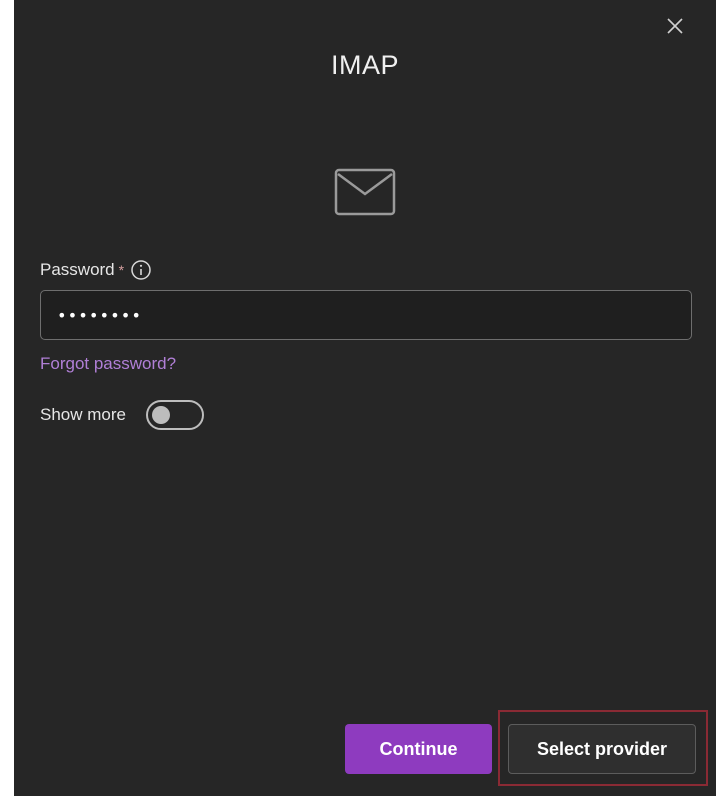 The height and width of the screenshot is (808, 725). Describe the element at coordinates (121, 270) in the screenshot. I see `required-marker: *` at that location.